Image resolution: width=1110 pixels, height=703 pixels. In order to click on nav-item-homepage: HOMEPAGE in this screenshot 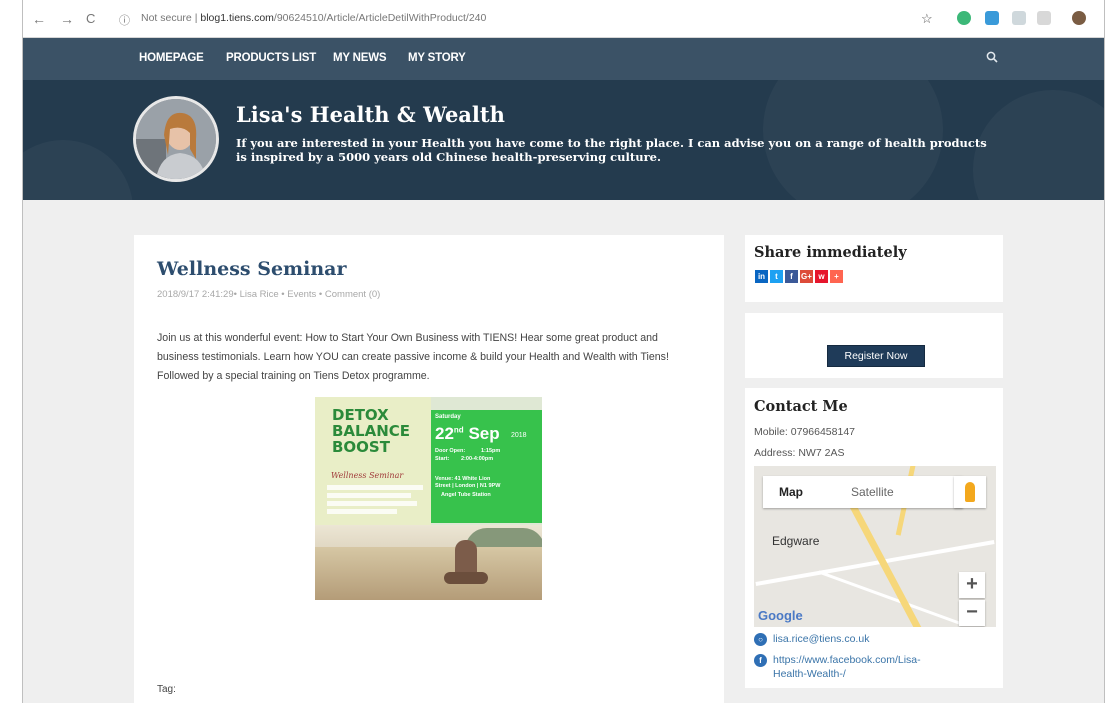, I will do `click(171, 58)`.